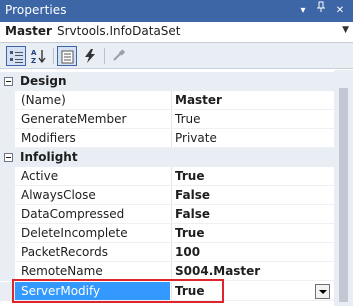 Image resolution: width=353 pixels, height=306 pixels. Describe the element at coordinates (167, 81) in the screenshot. I see `category-design: Design` at that location.